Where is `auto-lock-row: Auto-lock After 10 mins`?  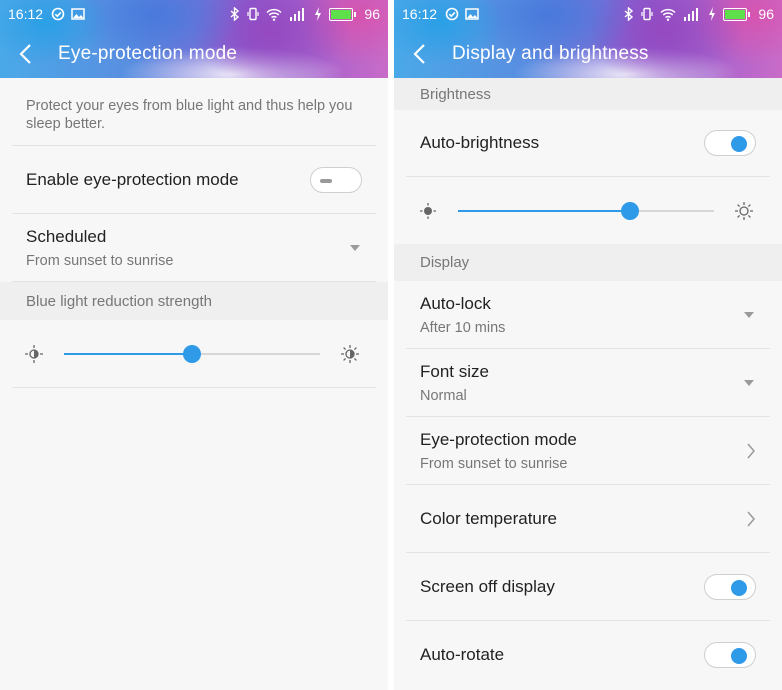
auto-lock-row: Auto-lock After 10 mins is located at coordinates (588, 315).